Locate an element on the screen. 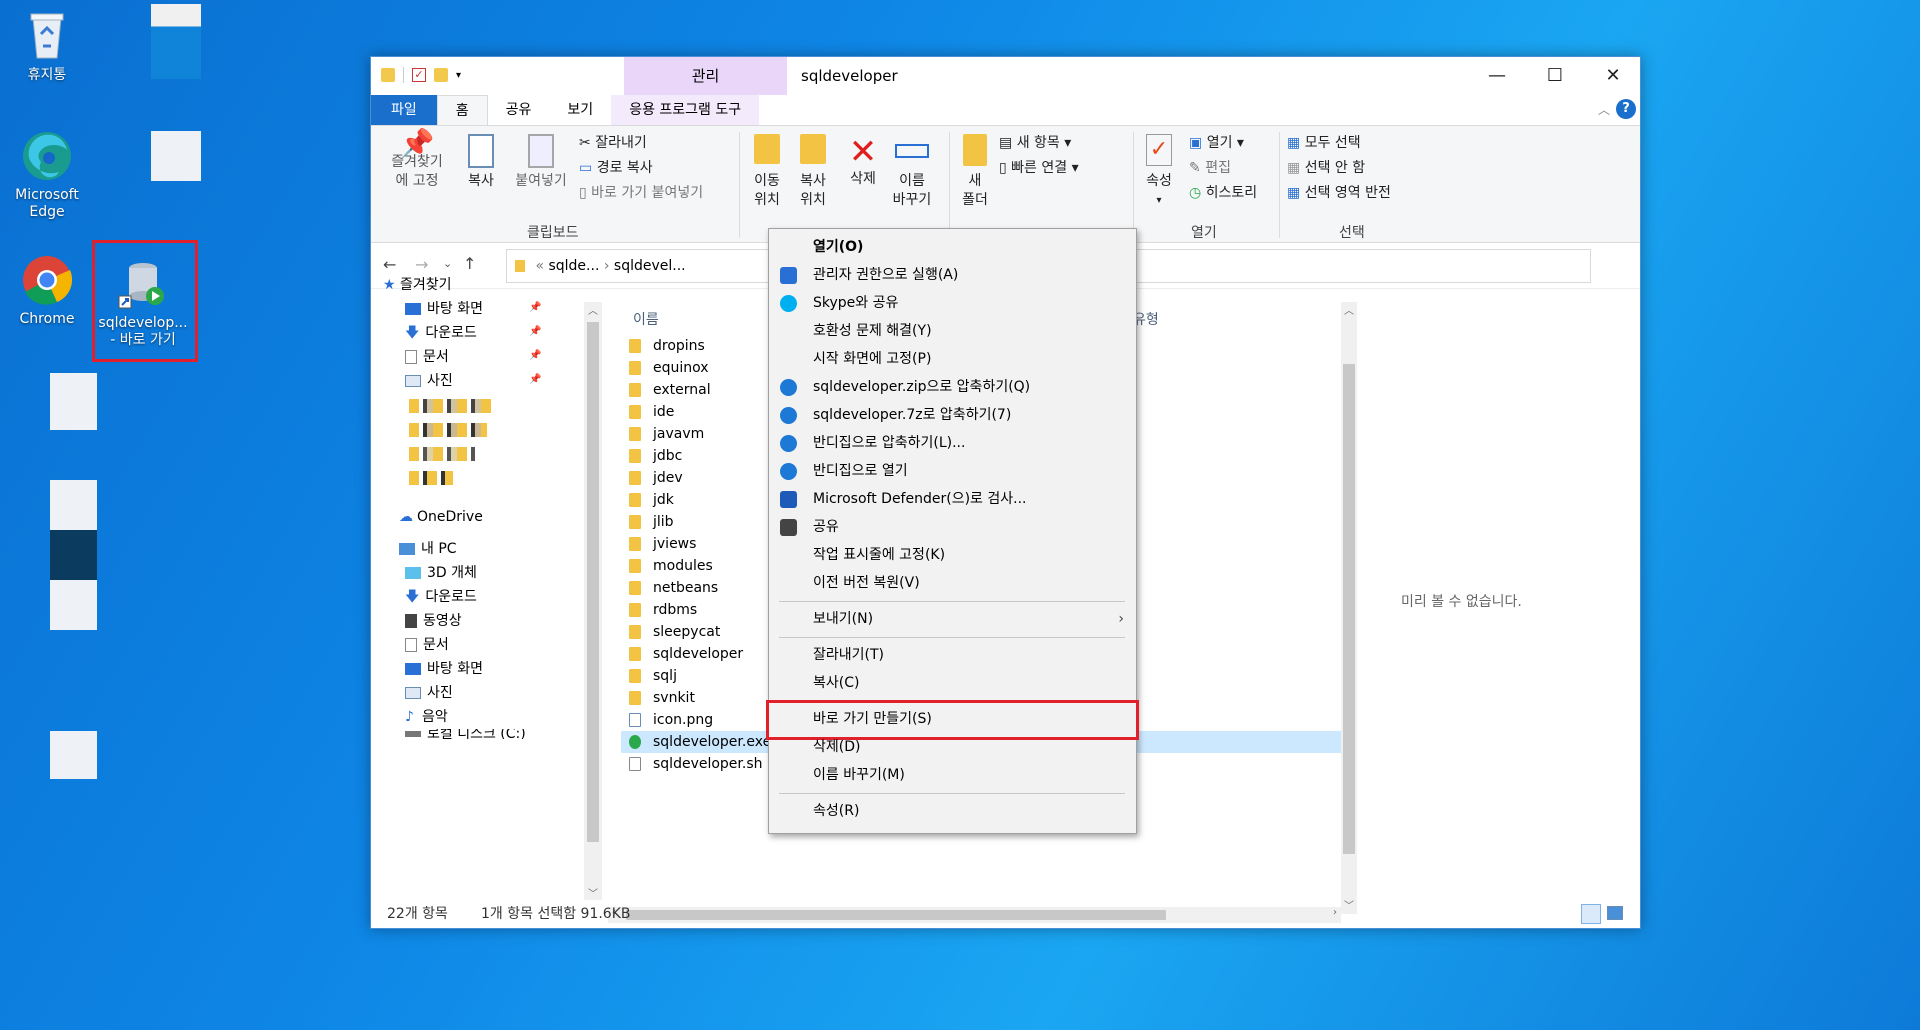 The image size is (1920, 1030). new-item-button: ▤ 새 항목 ▾ is located at coordinates (1035, 143).